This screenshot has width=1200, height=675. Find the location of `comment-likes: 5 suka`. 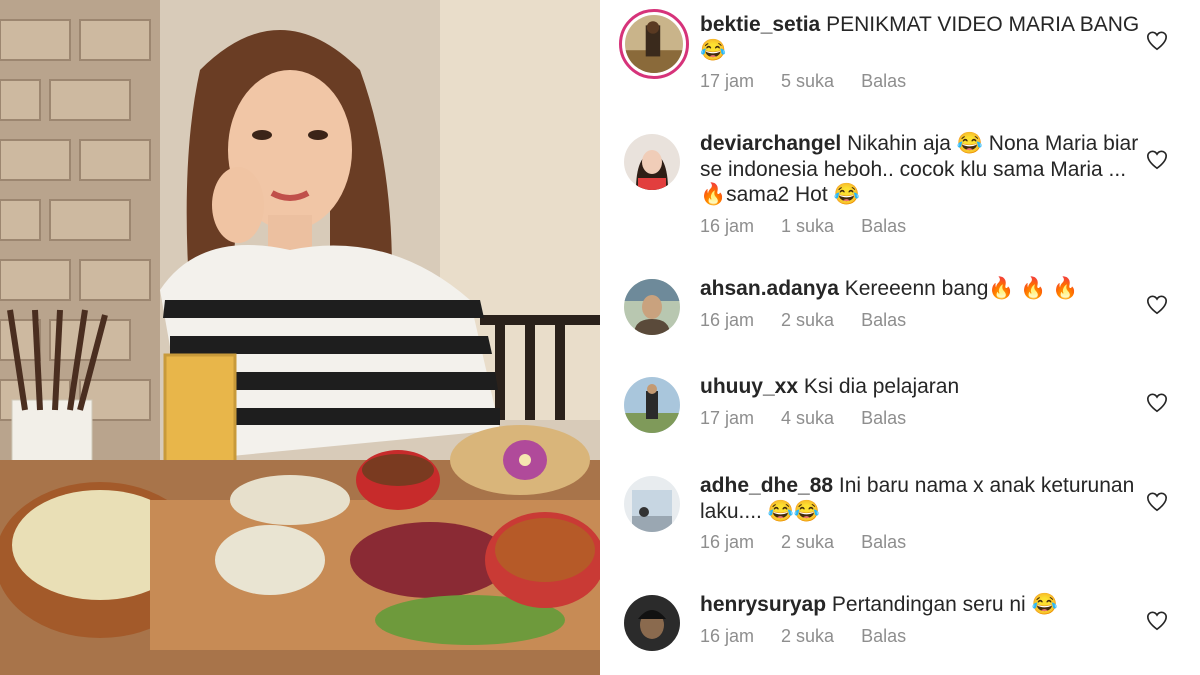

comment-likes: 5 suka is located at coordinates (807, 81).